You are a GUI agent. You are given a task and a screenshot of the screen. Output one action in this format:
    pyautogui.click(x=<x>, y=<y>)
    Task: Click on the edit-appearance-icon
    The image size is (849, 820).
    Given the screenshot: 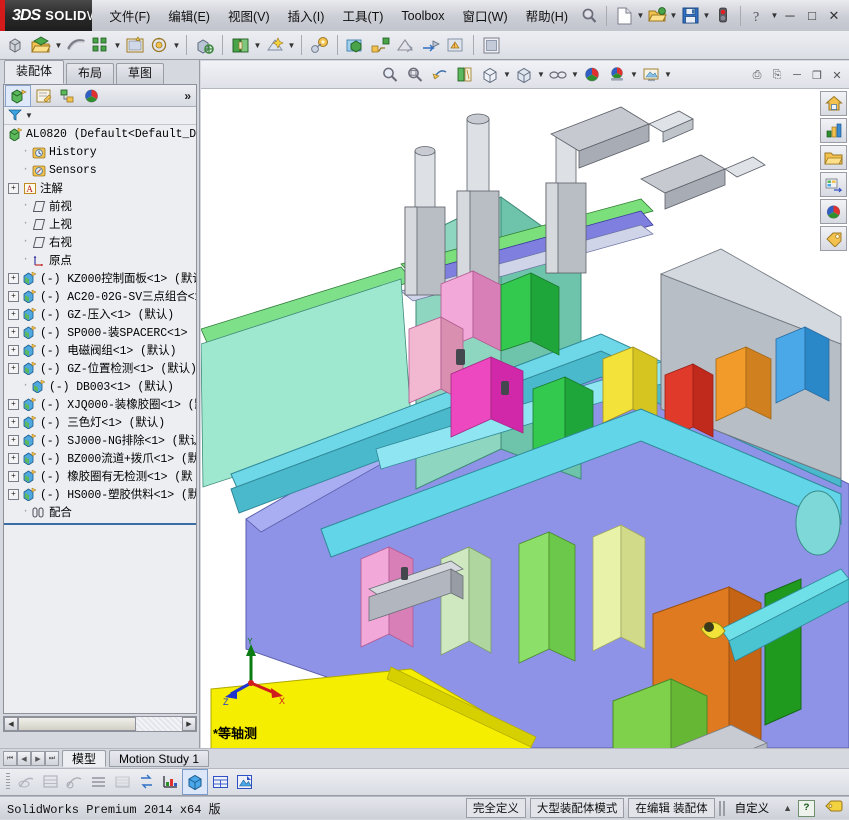 What is the action you would take?
    pyautogui.click(x=592, y=75)
    